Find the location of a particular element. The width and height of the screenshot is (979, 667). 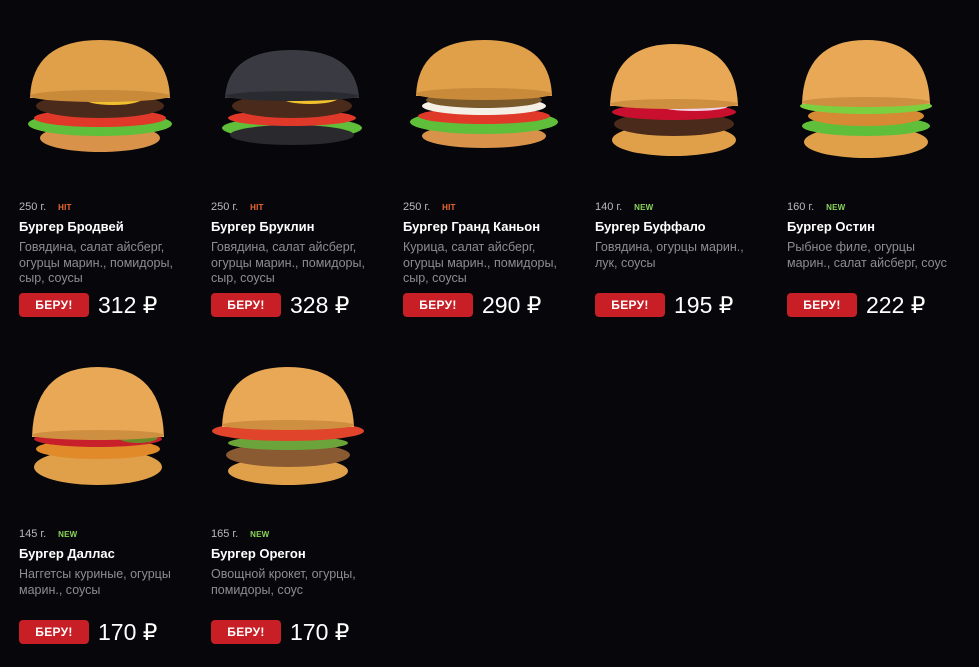

burger-dallas-picture is located at coordinates (98, 426).